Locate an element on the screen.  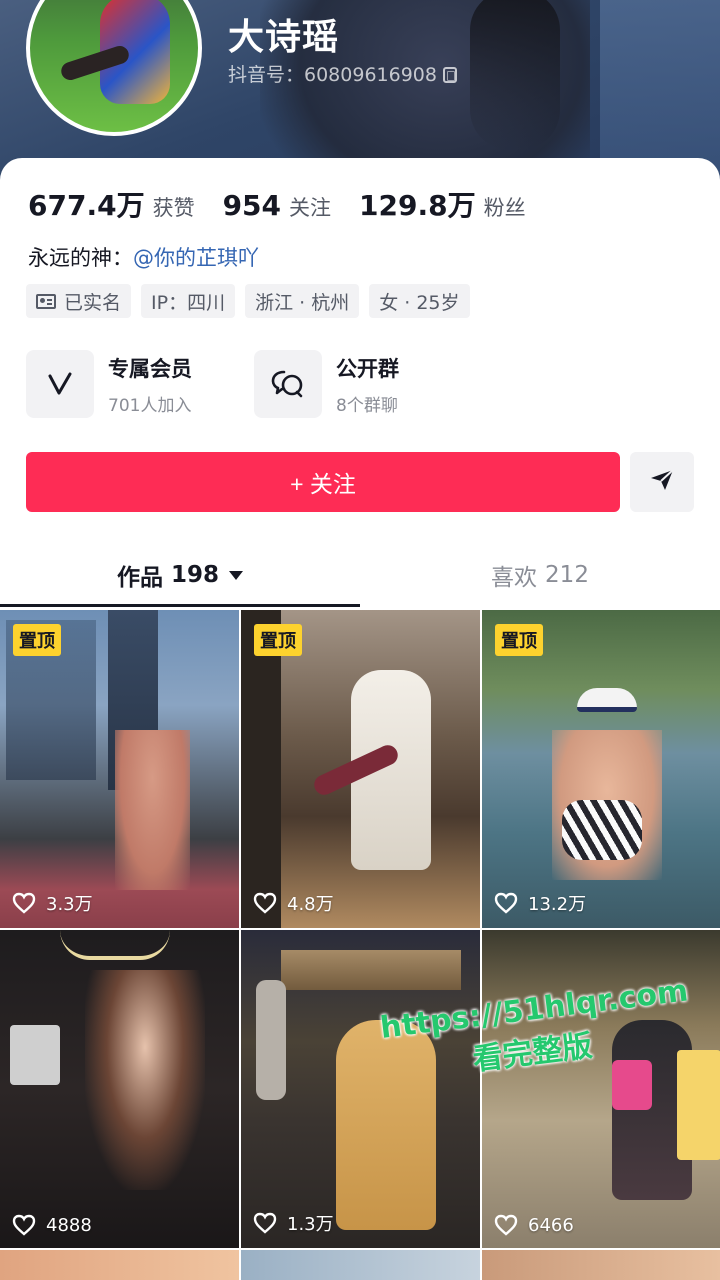
feature-row: 专属会员 701人加入 公开群 8个群聊 is located at coordinates (254, 384).